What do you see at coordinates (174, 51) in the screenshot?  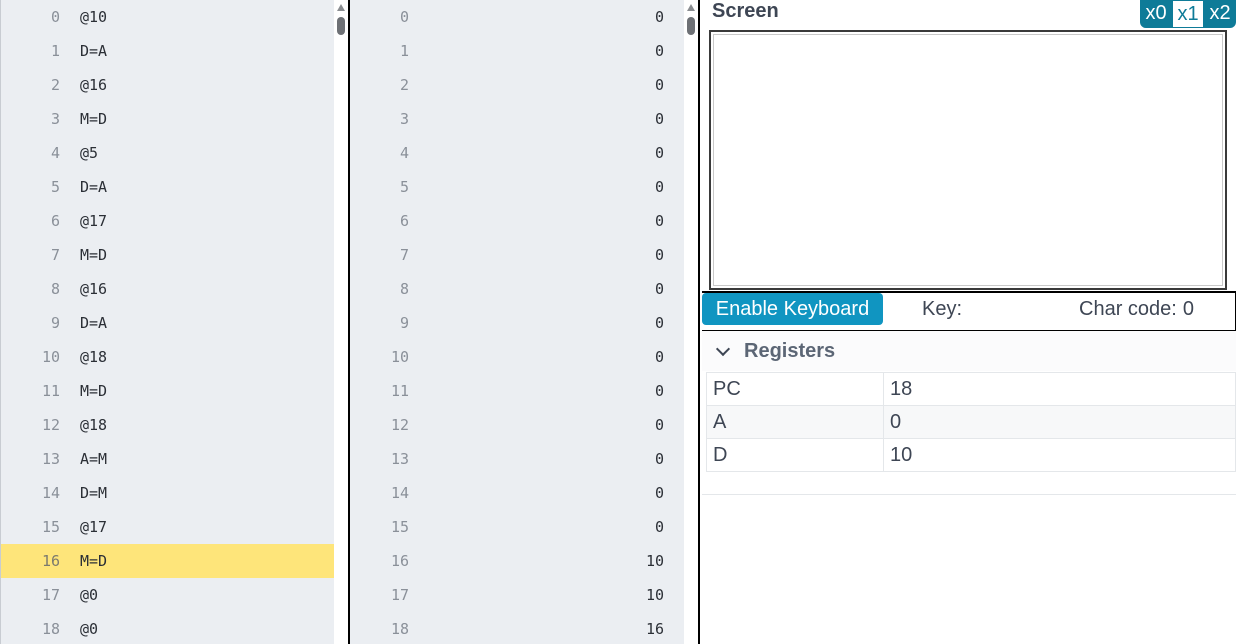 I see `rom-row: 1 D=A` at bounding box center [174, 51].